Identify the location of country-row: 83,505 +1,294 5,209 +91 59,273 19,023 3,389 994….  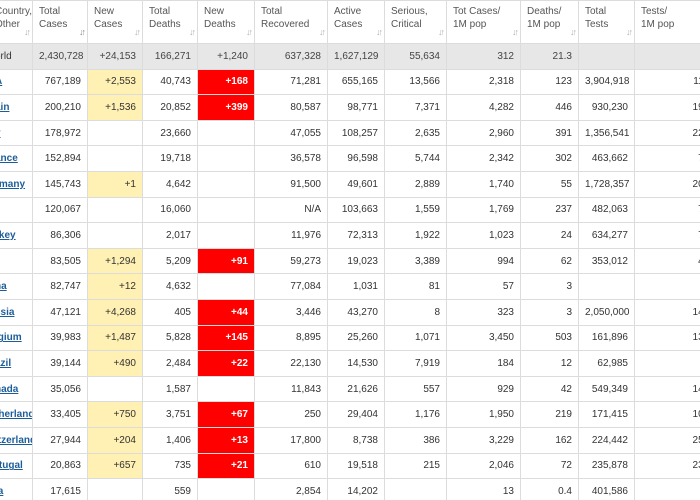
(350, 261).